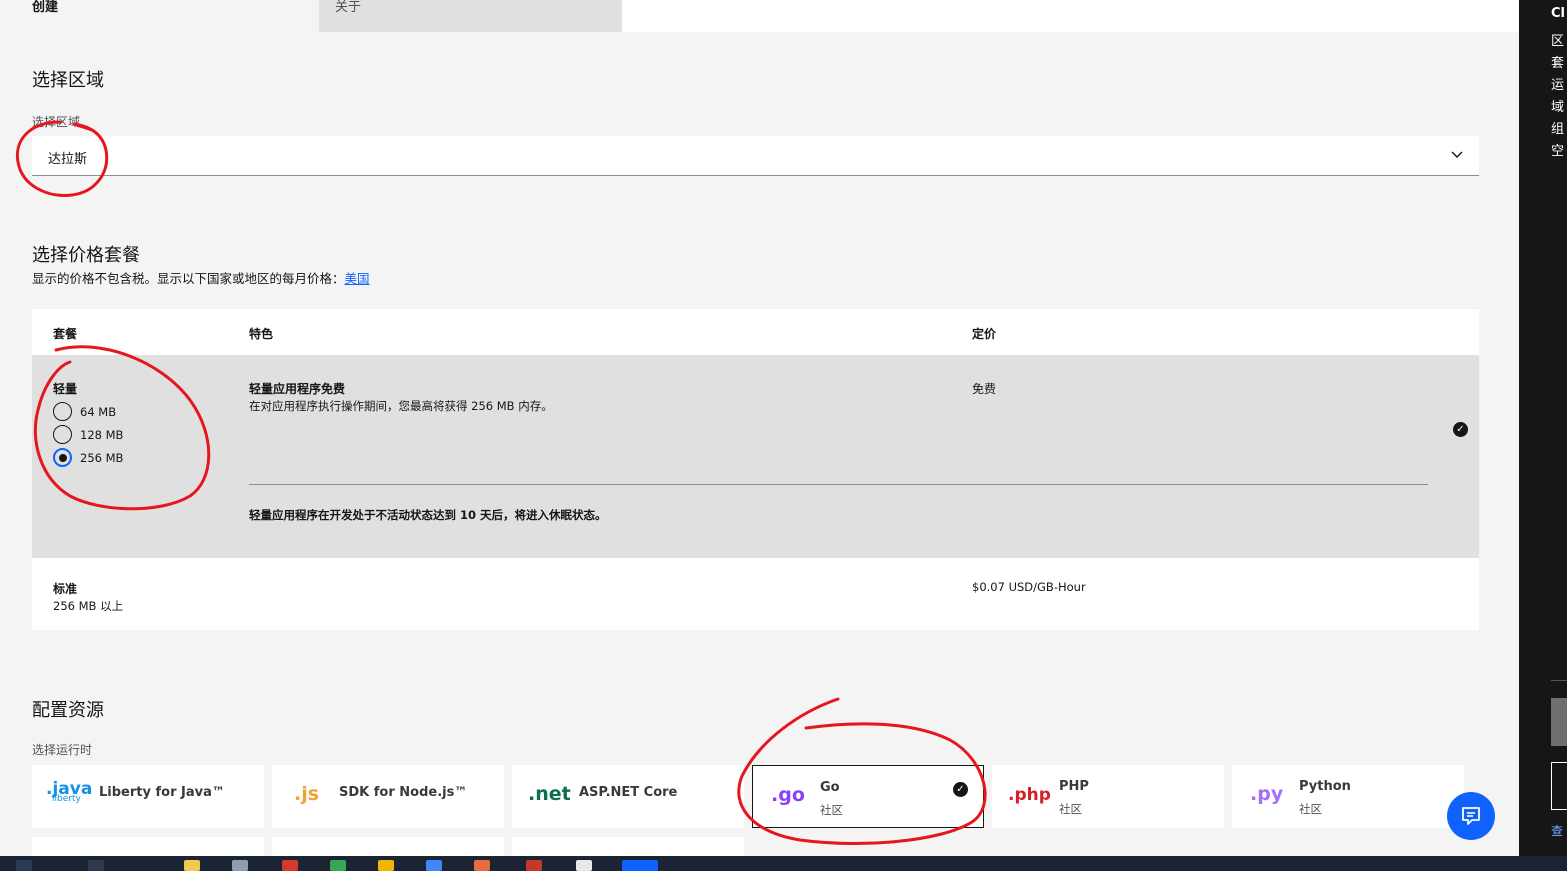 The height and width of the screenshot is (871, 1567). Describe the element at coordinates (1559, 722) in the screenshot. I see `create-button` at that location.